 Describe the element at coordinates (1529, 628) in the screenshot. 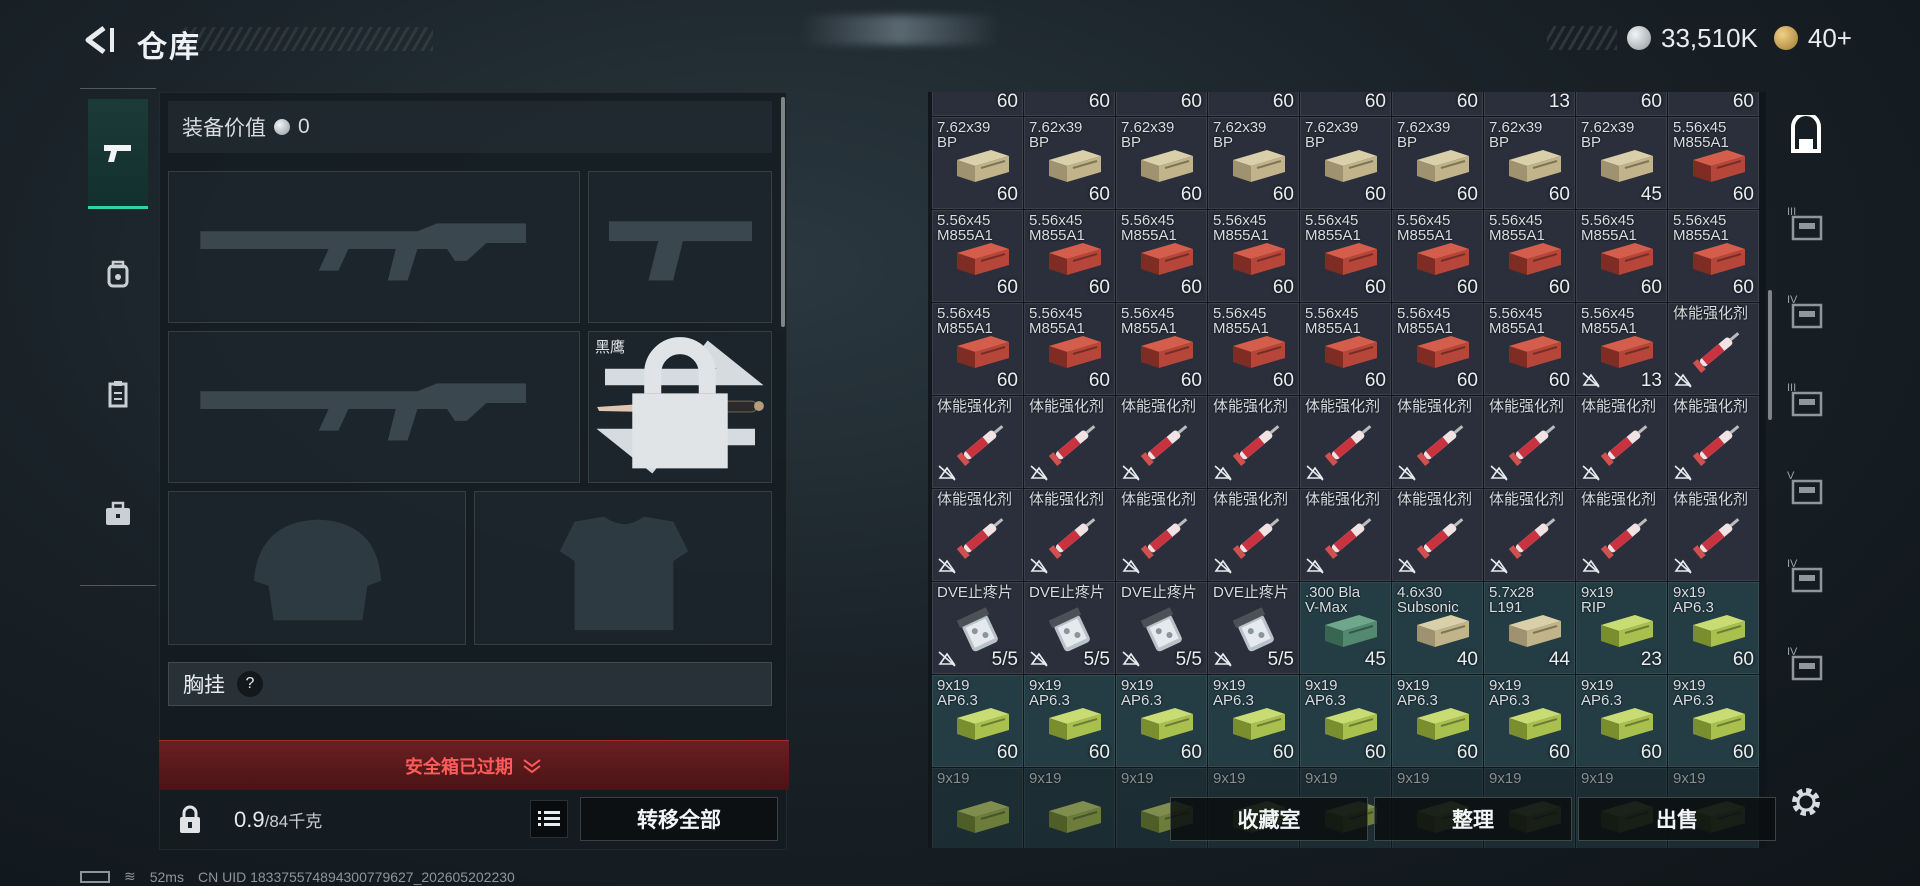

I see `inventory-item: 5.7x28 L191 44` at that location.